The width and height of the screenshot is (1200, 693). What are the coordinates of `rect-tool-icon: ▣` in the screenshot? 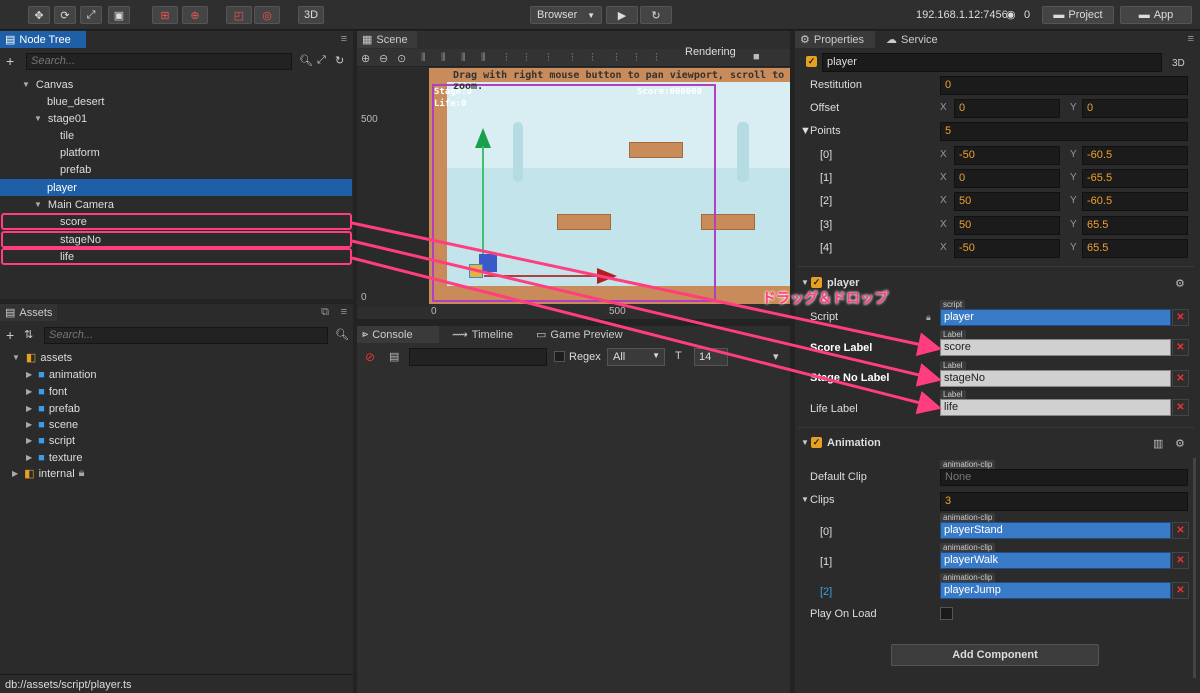 It's located at (119, 15).